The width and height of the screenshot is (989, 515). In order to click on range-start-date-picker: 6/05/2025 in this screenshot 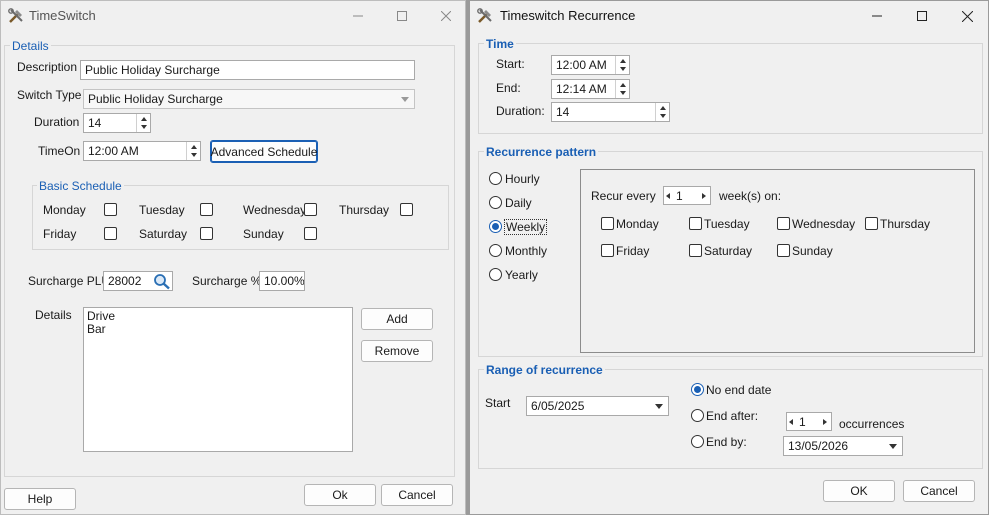, I will do `click(597, 406)`.